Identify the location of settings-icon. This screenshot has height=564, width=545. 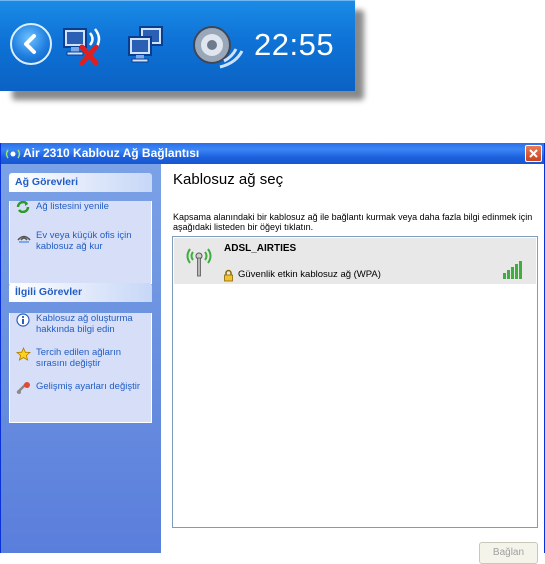
(24, 389).